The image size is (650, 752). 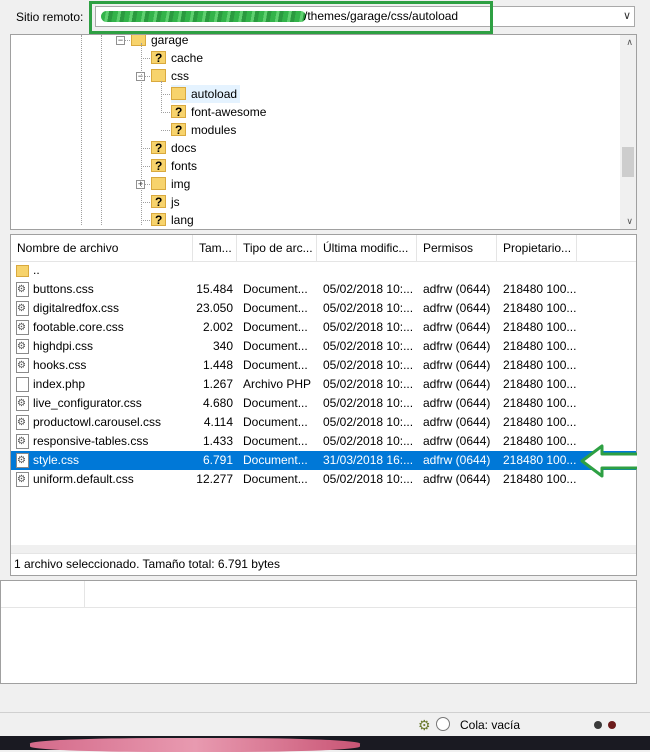 I want to click on scroll-down-icon: ∨, so click(x=629, y=221).